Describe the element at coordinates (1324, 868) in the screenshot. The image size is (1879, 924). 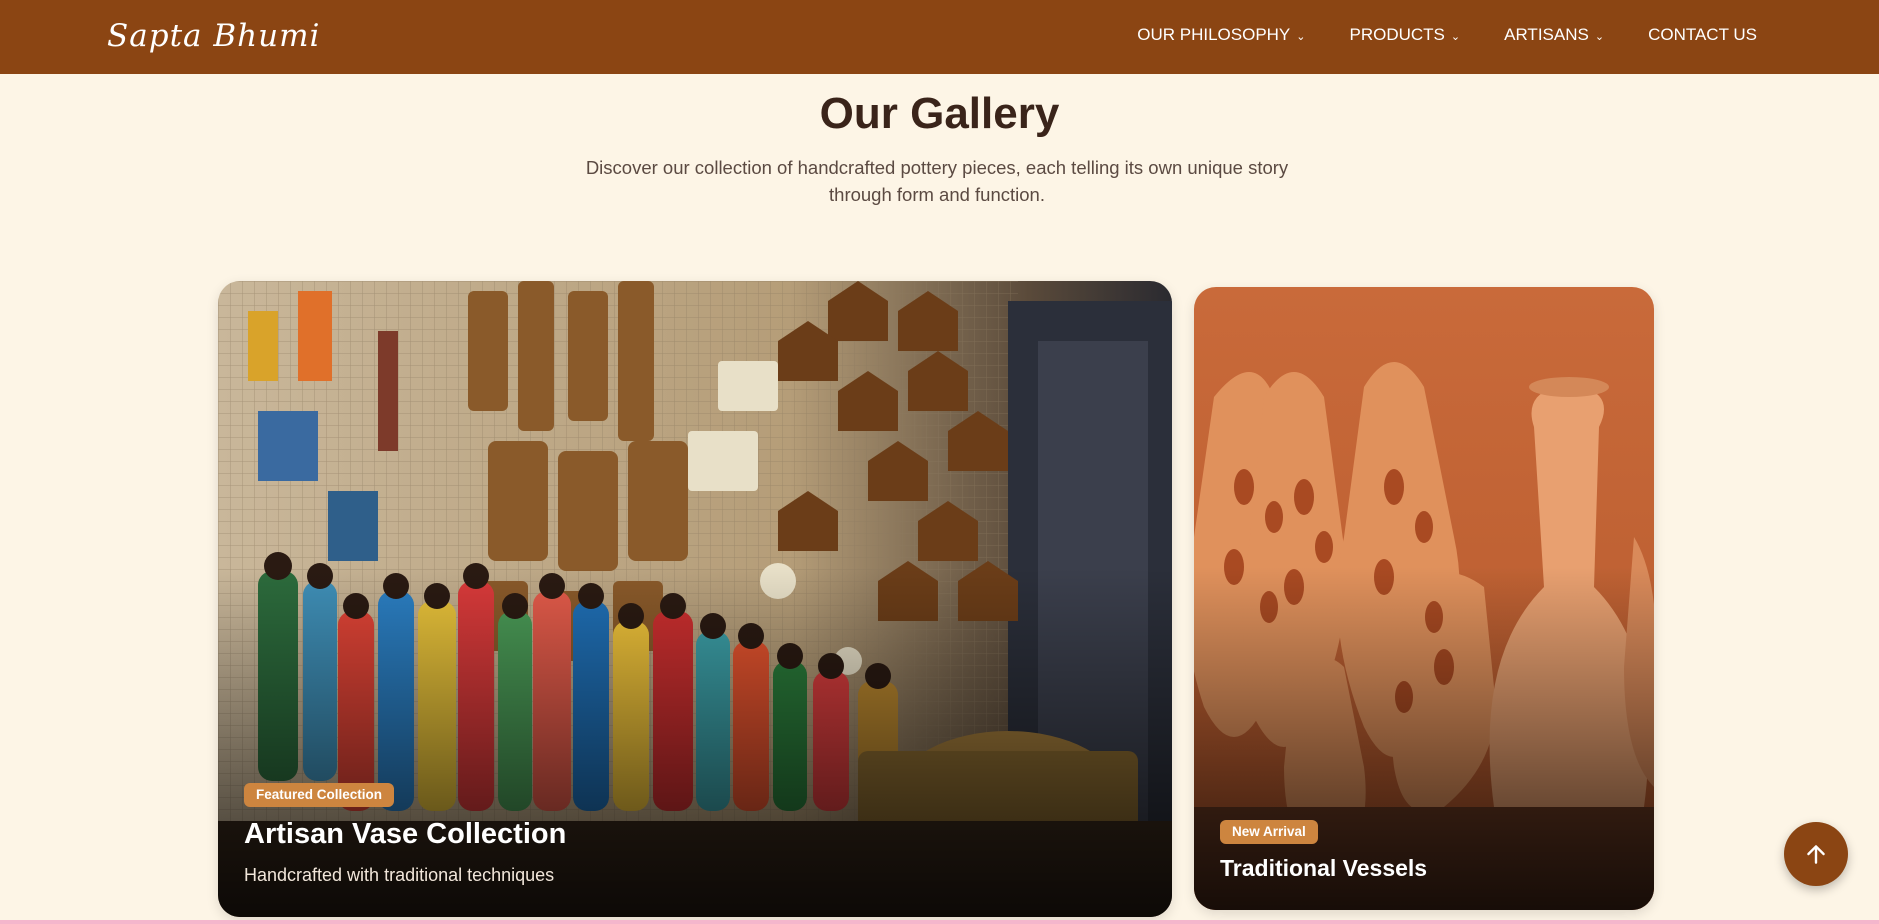
I see `card-title: Traditional Vessels` at that location.